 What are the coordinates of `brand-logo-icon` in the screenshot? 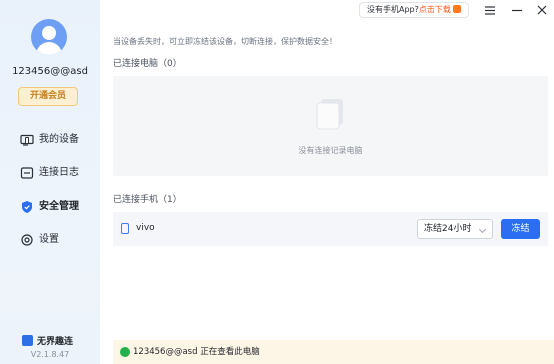 It's located at (27, 340).